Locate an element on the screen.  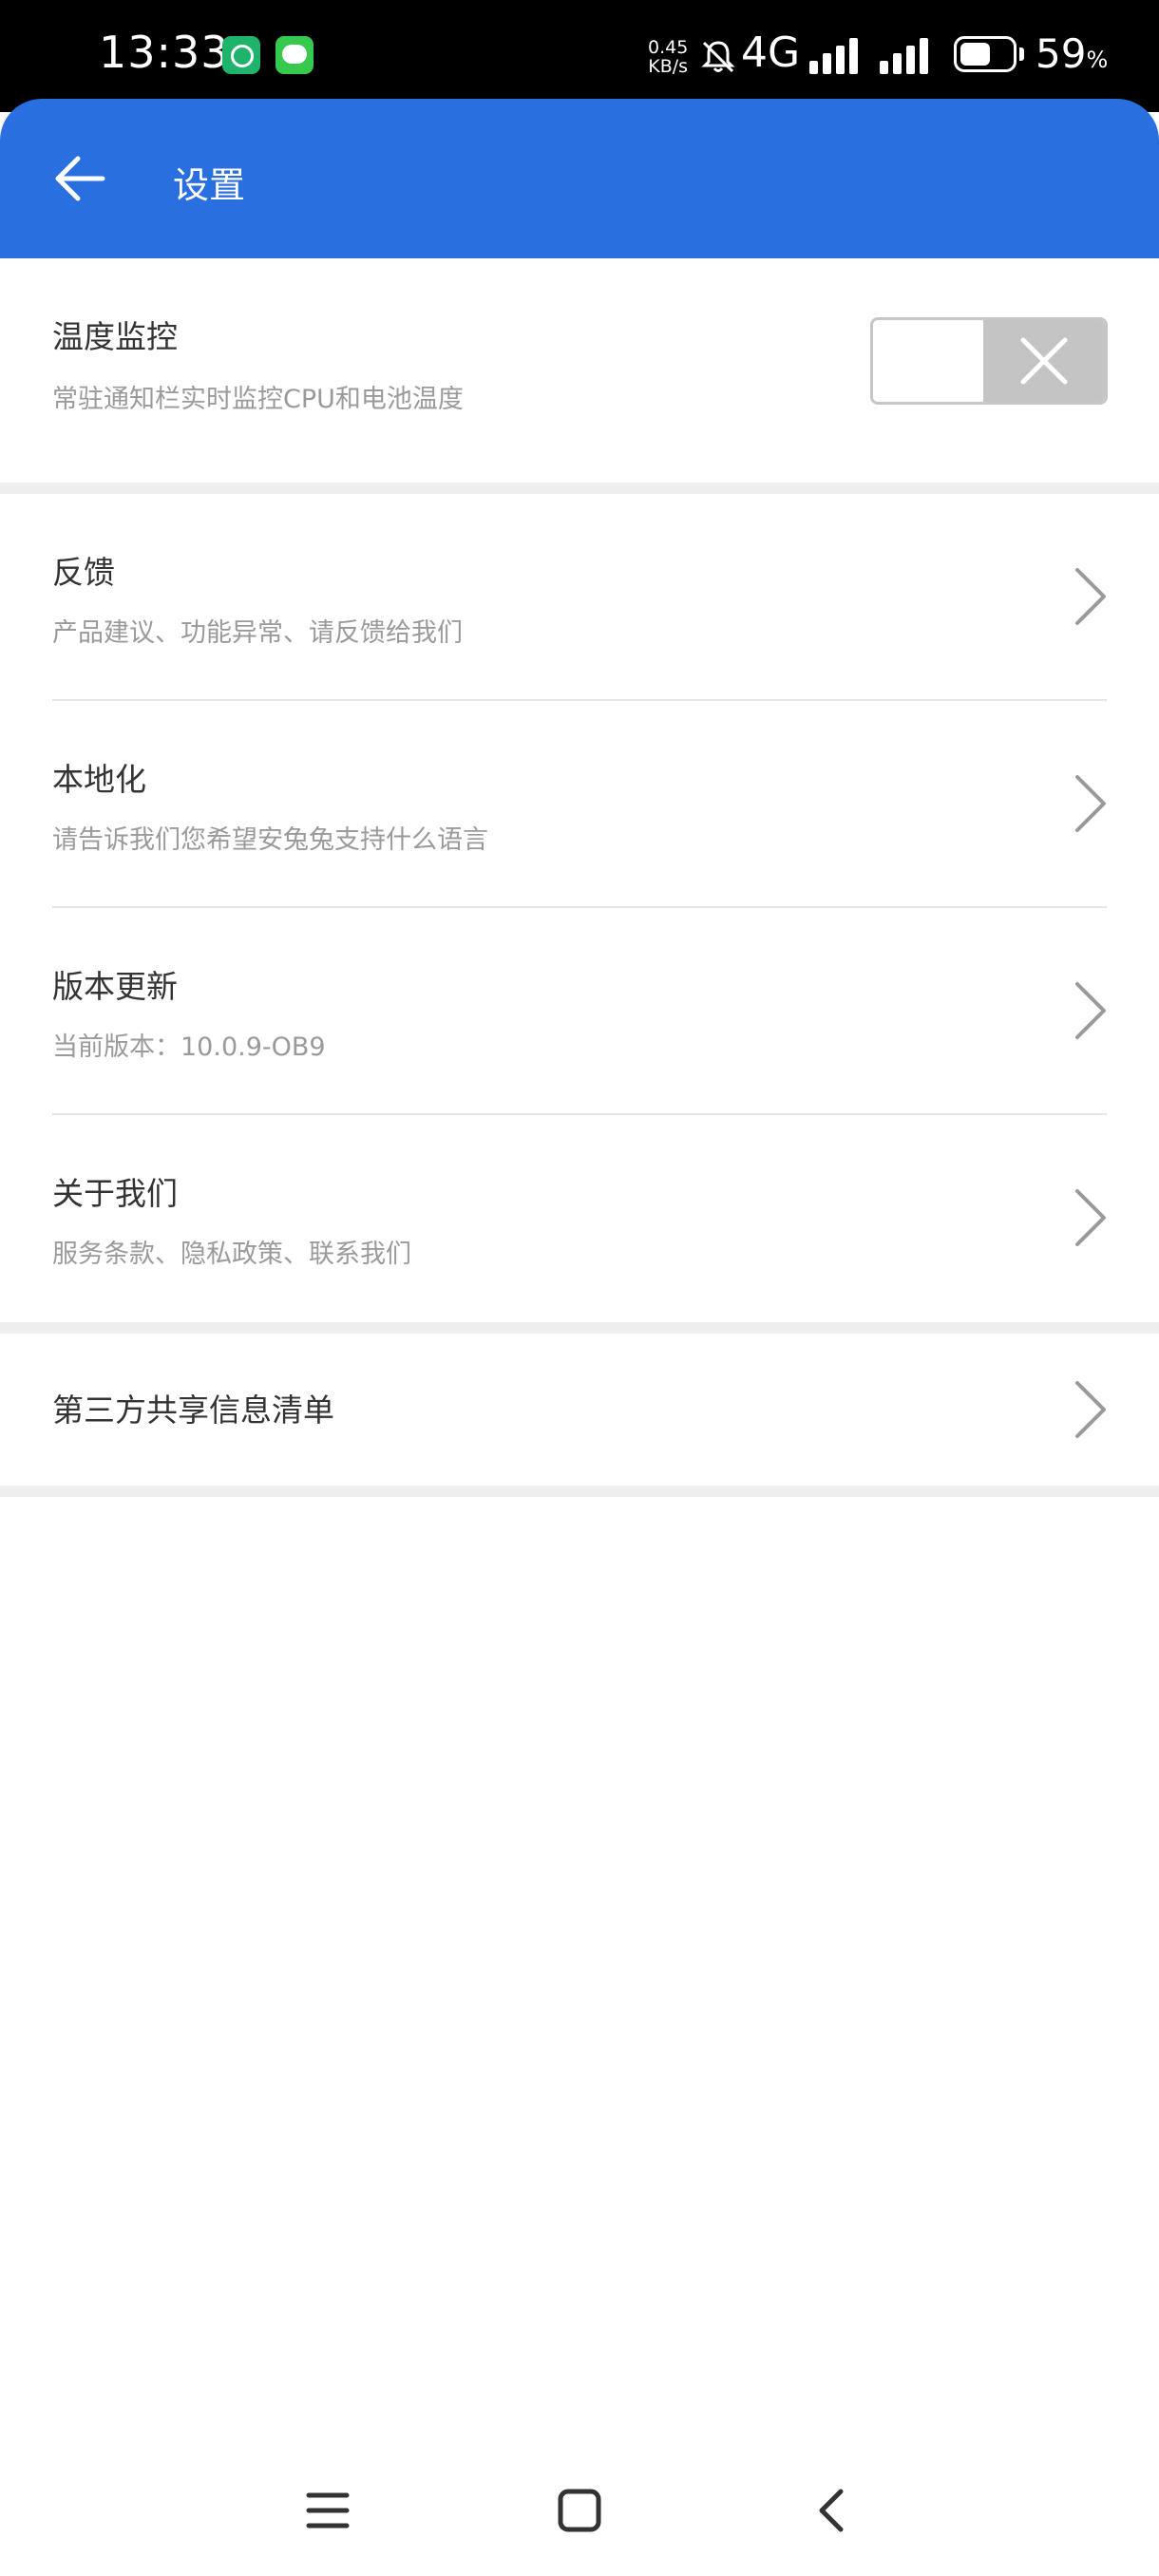
mute-bell-icon is located at coordinates (718, 57).